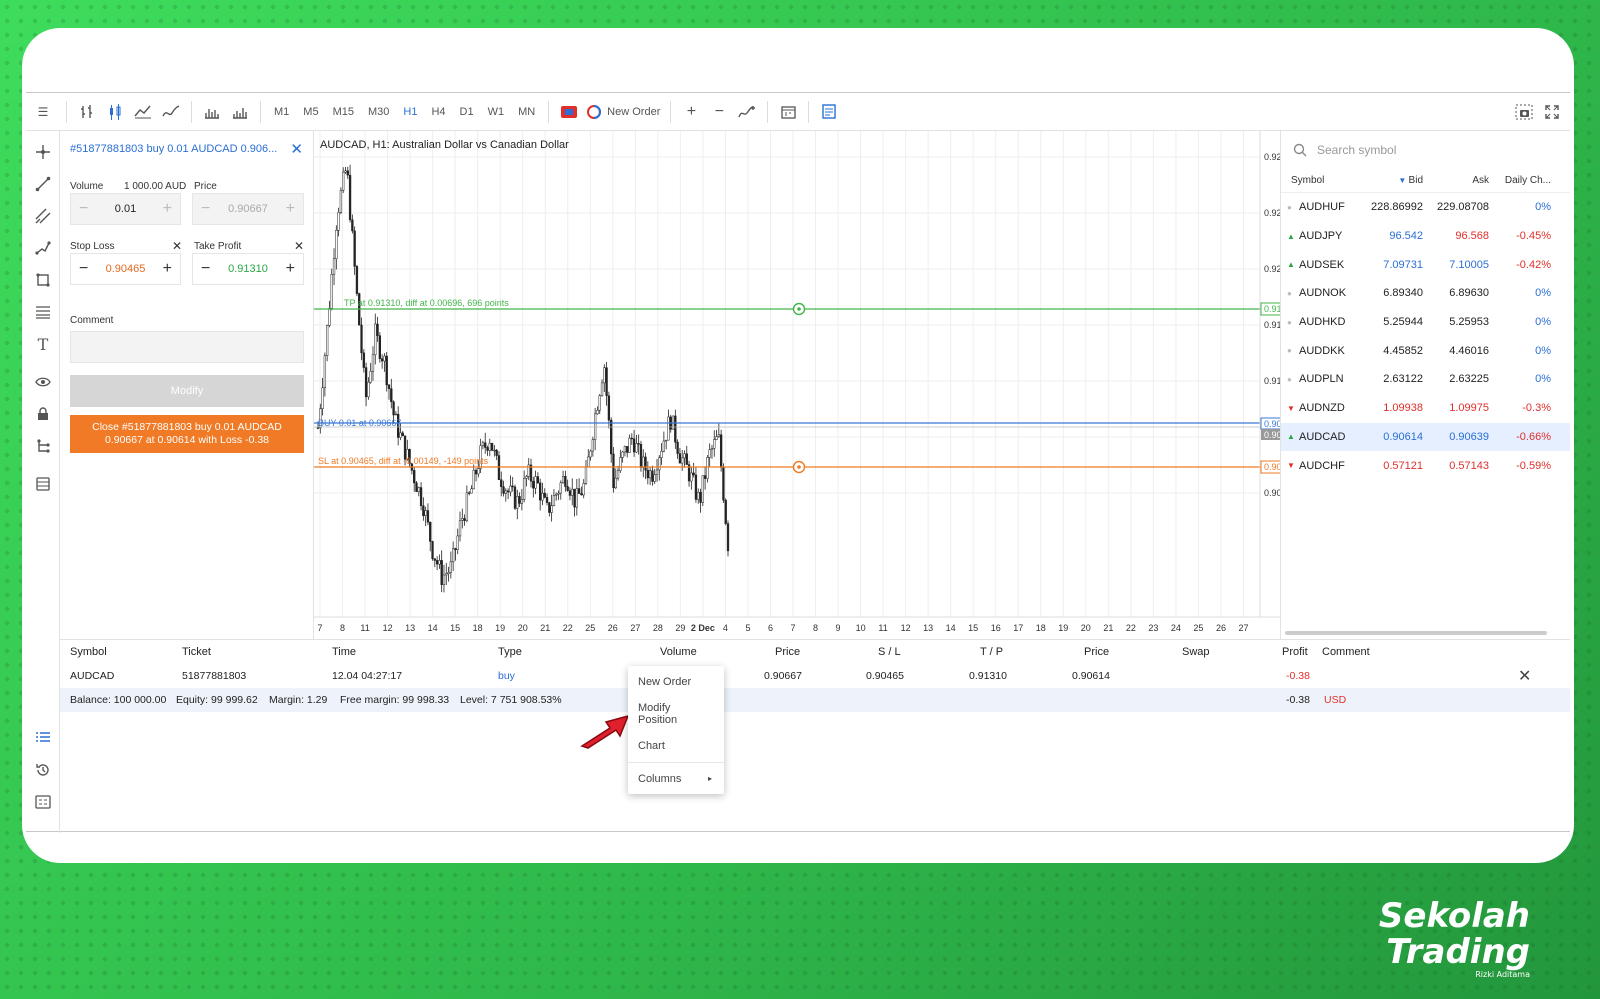 This screenshot has width=1600, height=999. What do you see at coordinates (143, 112) in the screenshot?
I see `area-chart-icon` at bounding box center [143, 112].